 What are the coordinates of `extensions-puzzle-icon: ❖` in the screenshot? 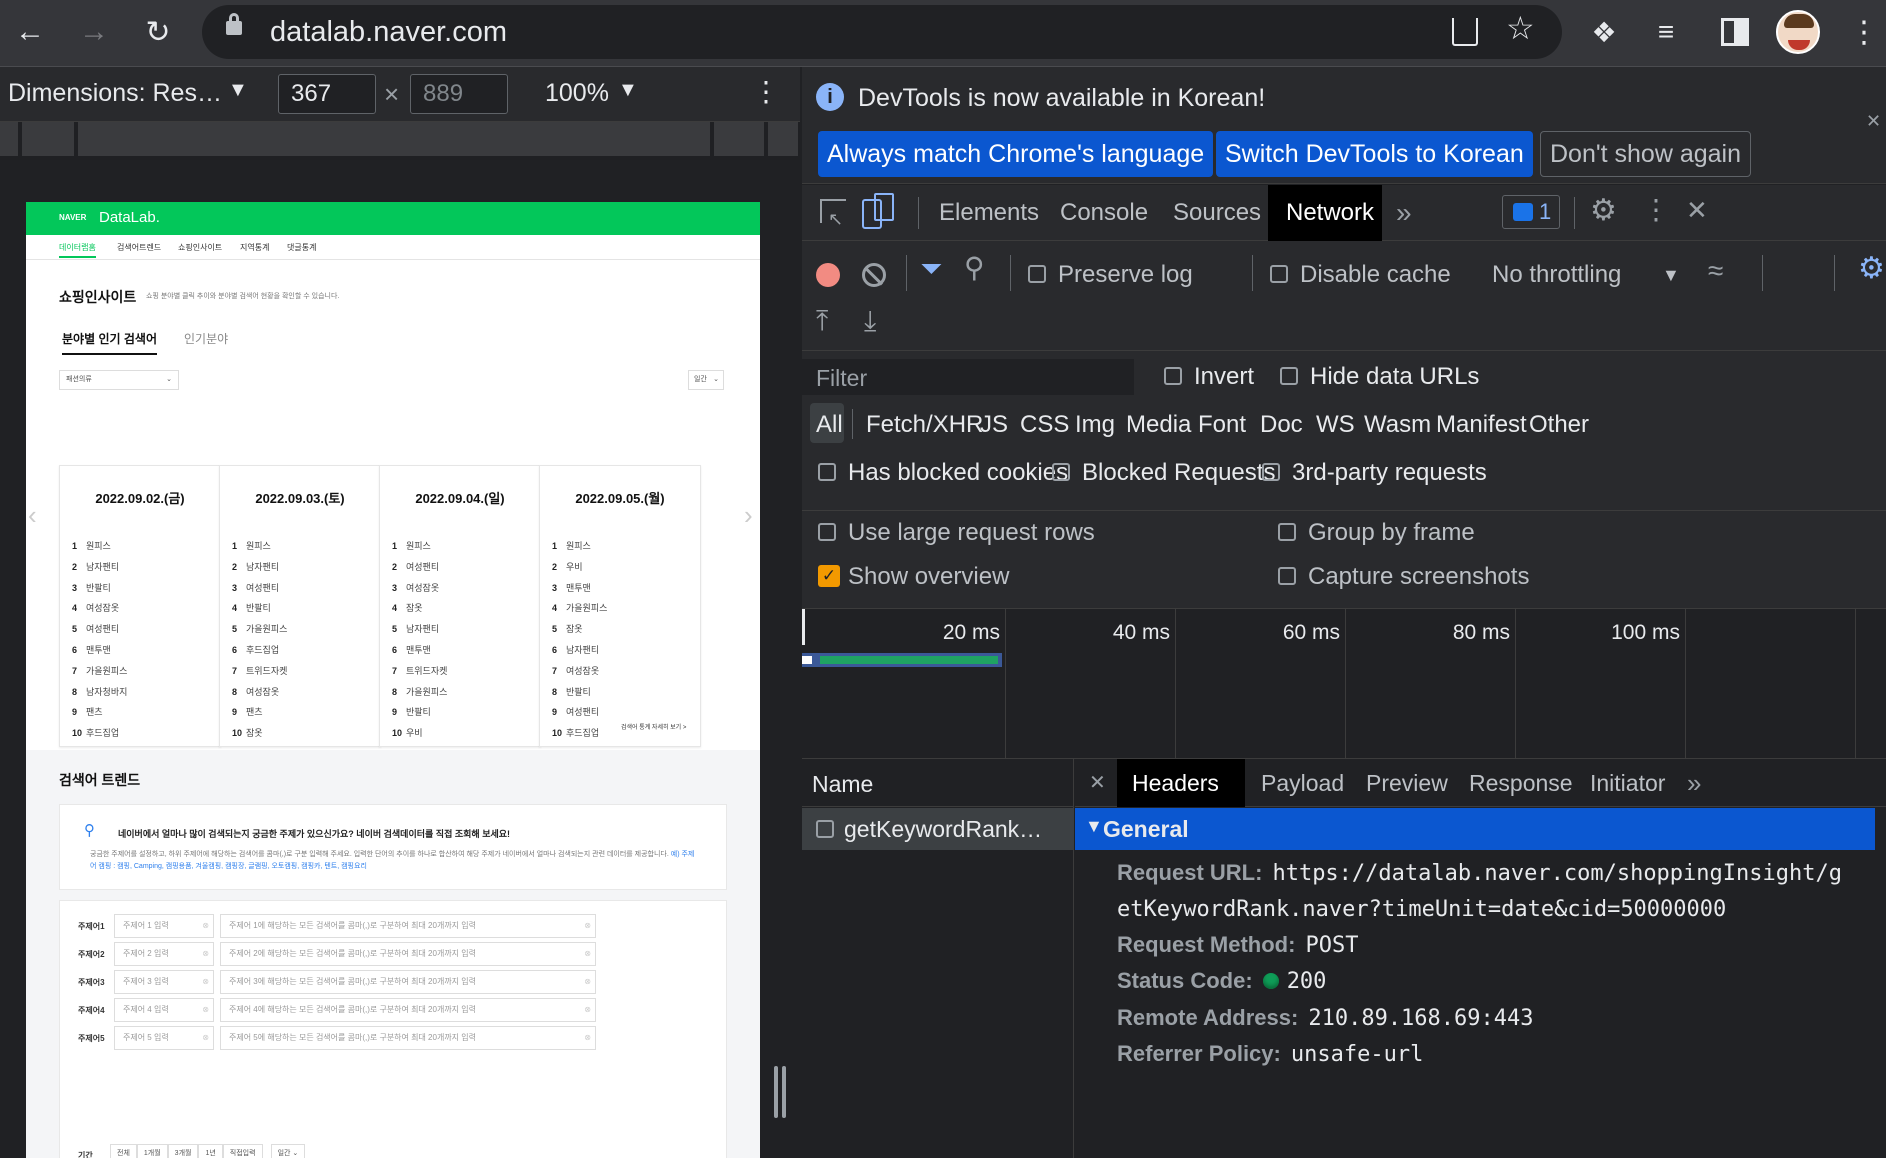 It's located at (1604, 32).